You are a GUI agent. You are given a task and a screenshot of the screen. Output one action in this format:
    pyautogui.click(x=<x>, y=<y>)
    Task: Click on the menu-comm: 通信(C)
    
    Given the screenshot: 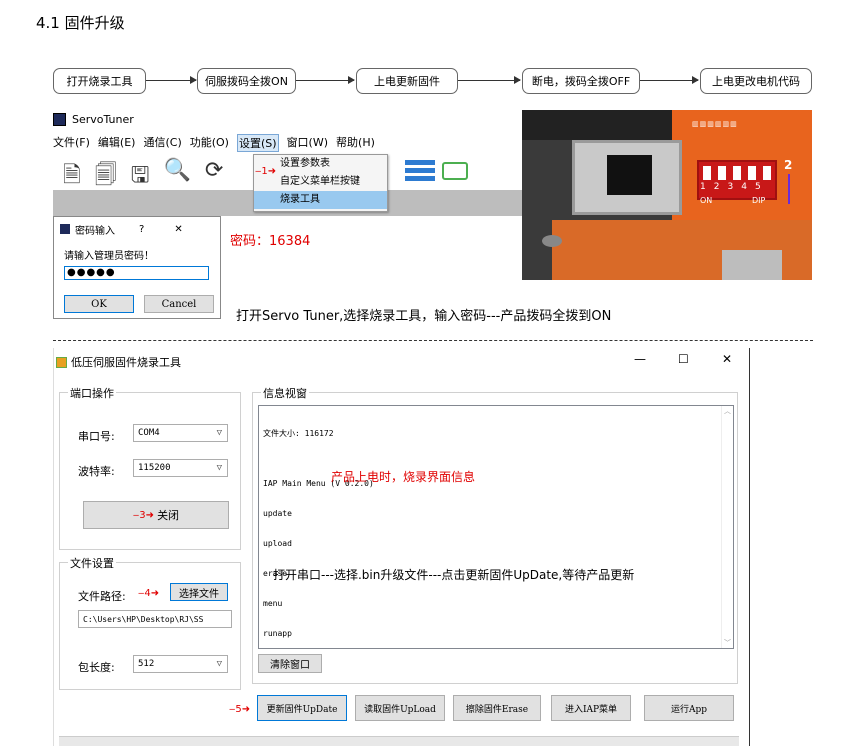 What is the action you would take?
    pyautogui.click(x=162, y=143)
    